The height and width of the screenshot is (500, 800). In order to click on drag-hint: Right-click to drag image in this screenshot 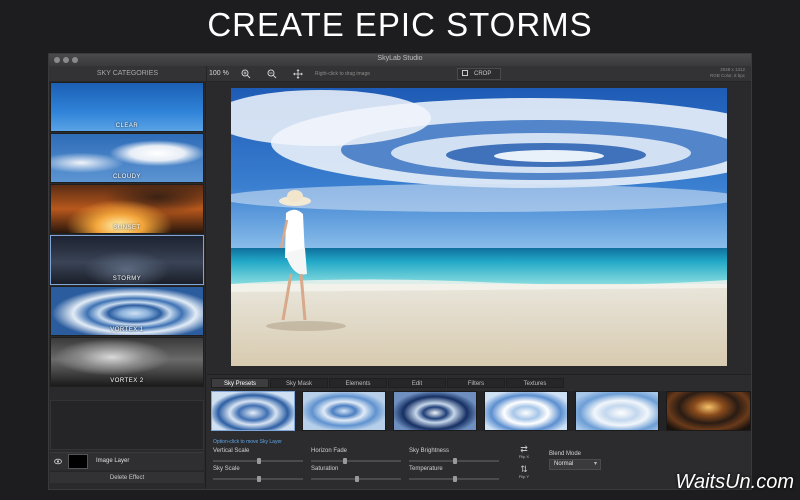, I will do `click(343, 74)`.